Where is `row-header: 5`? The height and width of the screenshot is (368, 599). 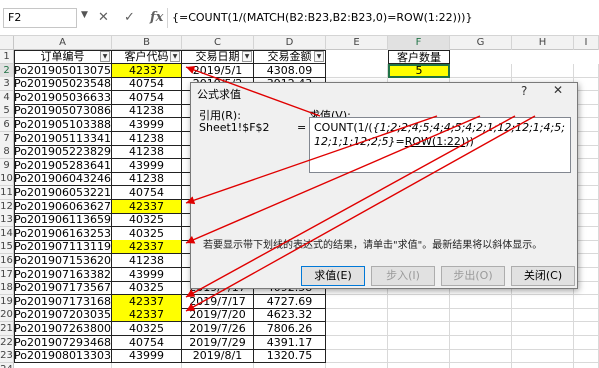 row-header: 5 is located at coordinates (7, 111).